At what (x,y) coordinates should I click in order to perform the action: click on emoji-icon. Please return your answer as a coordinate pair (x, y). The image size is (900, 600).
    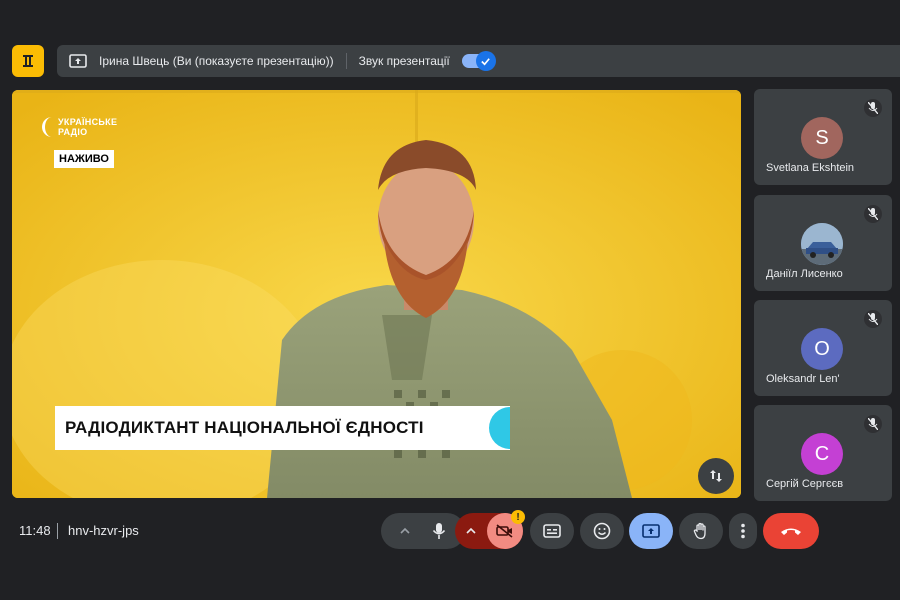
    Looking at the image, I should click on (602, 531).